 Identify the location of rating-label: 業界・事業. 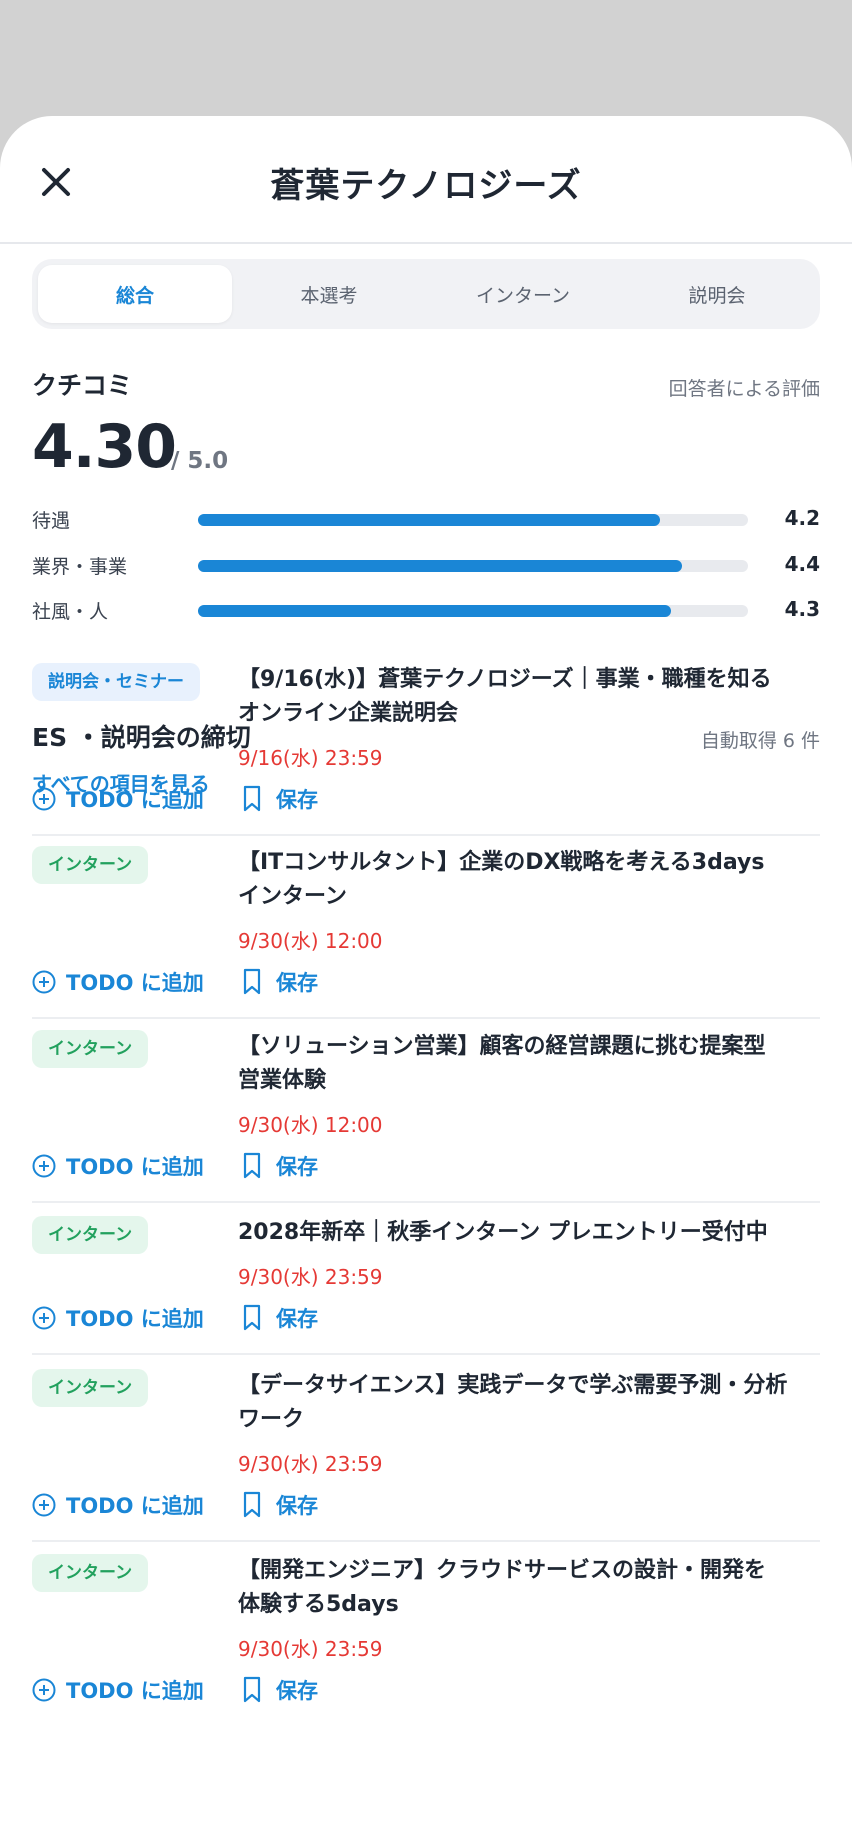
(80, 567).